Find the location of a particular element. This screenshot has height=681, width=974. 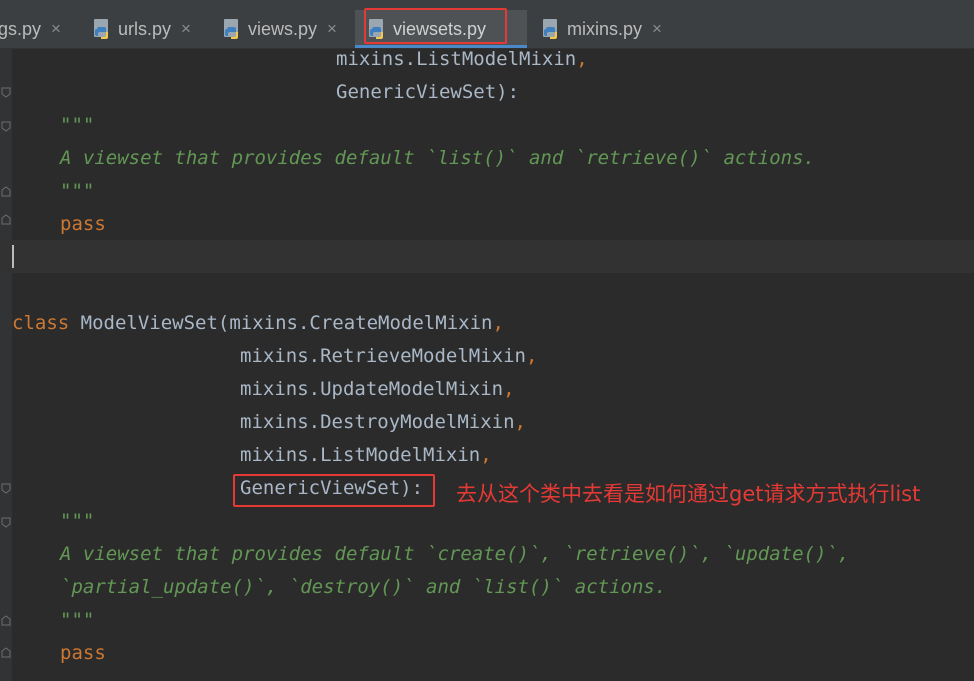

tab-urls-py: urls.py × is located at coordinates (145, 29).